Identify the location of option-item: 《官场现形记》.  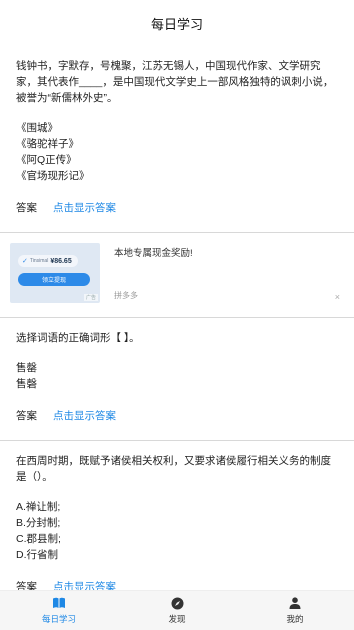
(53, 176).